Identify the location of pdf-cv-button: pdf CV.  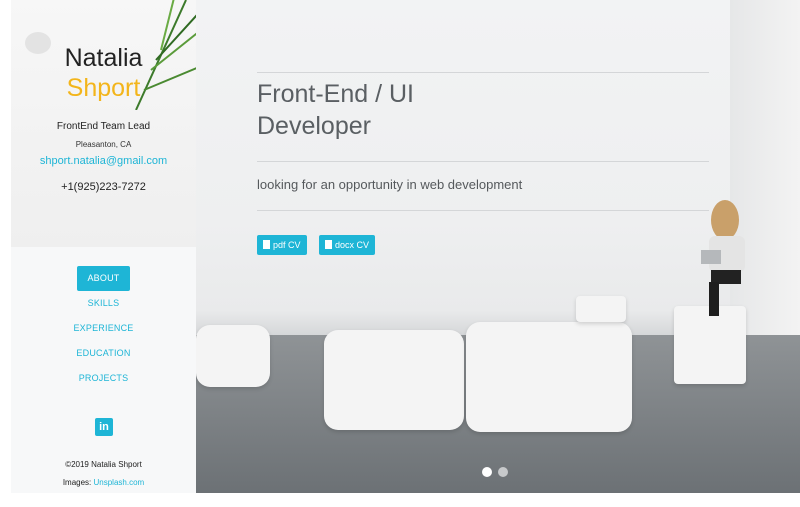
(282, 245).